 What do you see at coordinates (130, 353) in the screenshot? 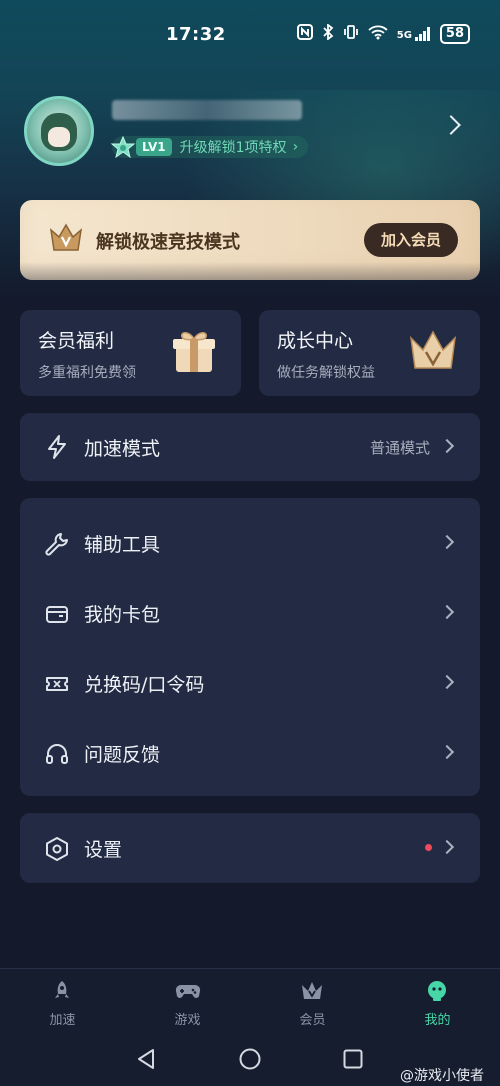
I see `member-benefits-card: 会员福利 多重福利免费领` at bounding box center [130, 353].